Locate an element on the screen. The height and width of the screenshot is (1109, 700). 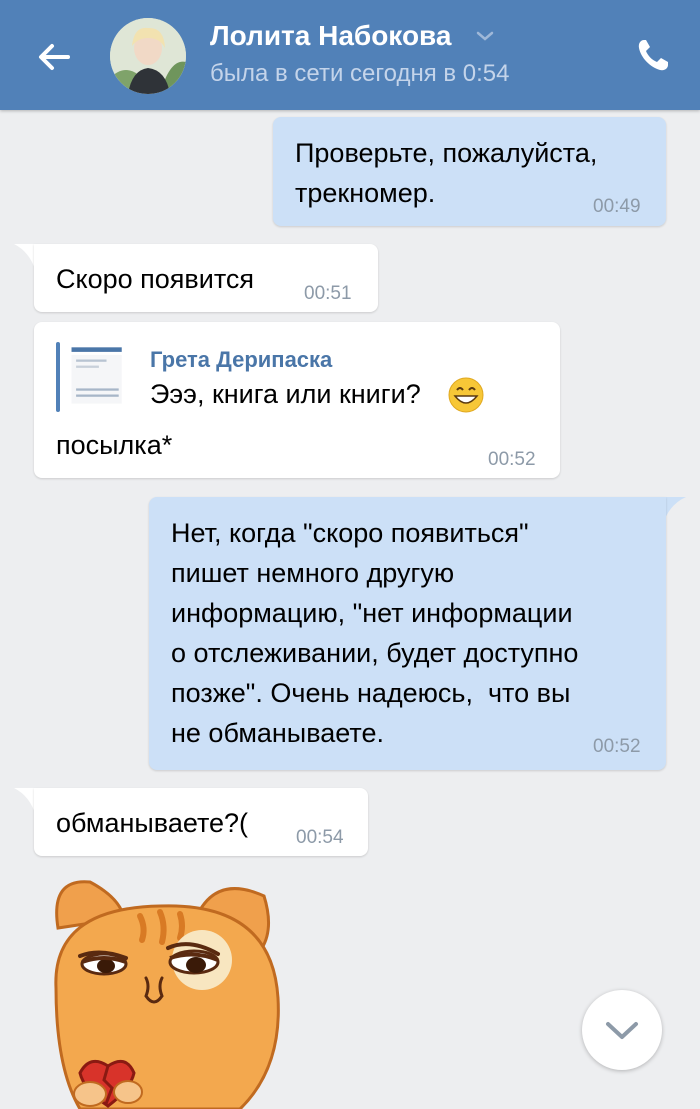
message-time: 00:51 is located at coordinates (328, 293).